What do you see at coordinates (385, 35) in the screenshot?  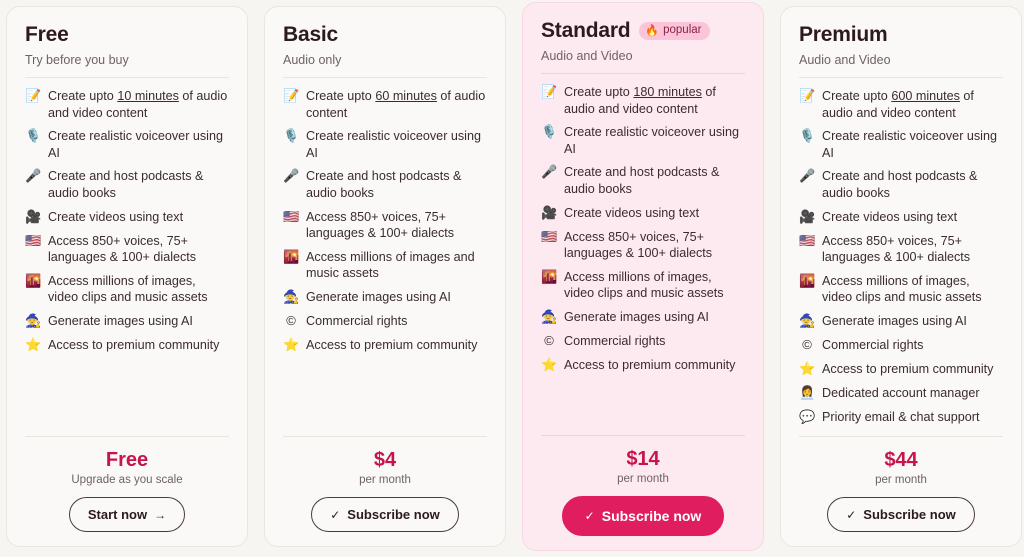 I see `plan-header-basic: Basic` at bounding box center [385, 35].